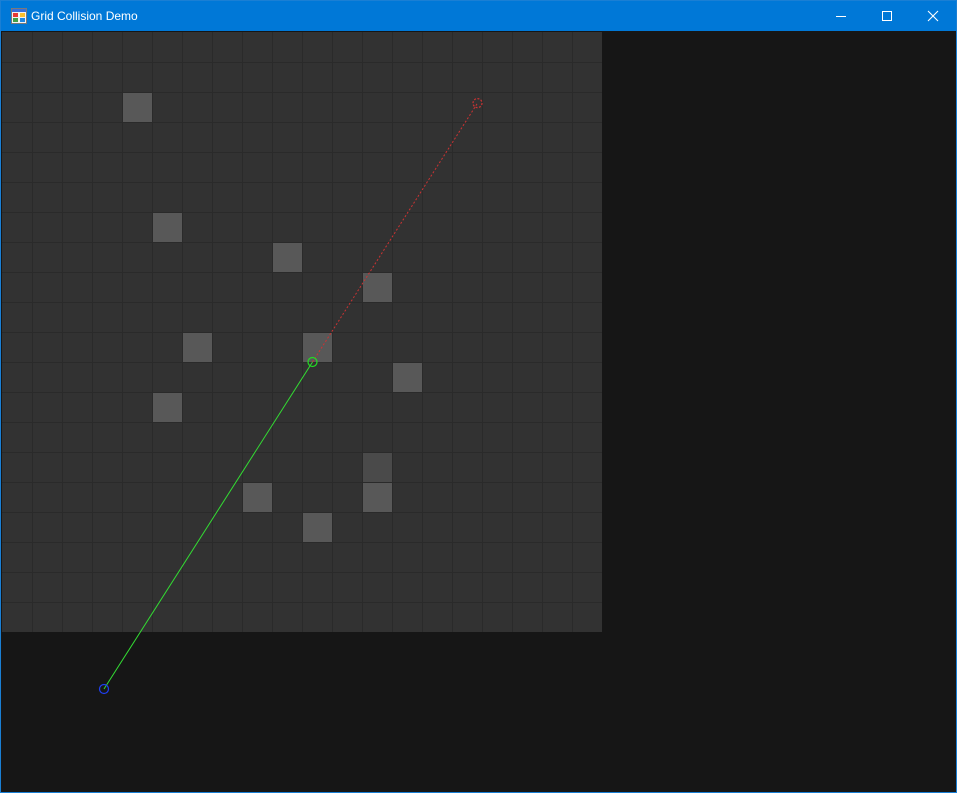 Image resolution: width=957 pixels, height=793 pixels. What do you see at coordinates (478, 16) in the screenshot?
I see `title-bar: Grid Collision Demo` at bounding box center [478, 16].